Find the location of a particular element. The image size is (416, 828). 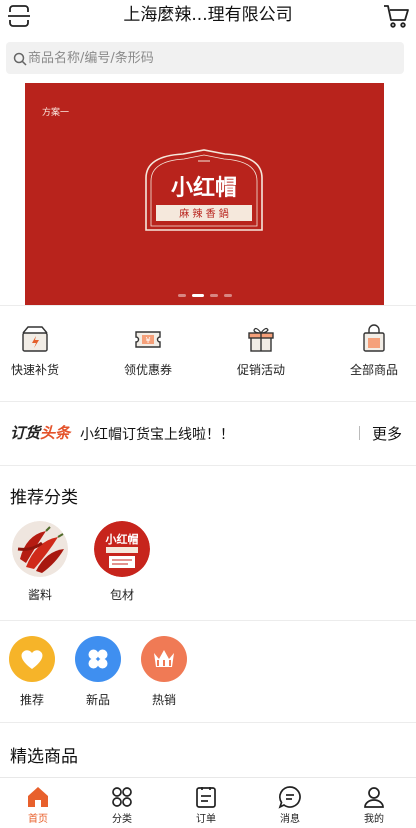

tag-hot: 热销 is located at coordinates (164, 672).